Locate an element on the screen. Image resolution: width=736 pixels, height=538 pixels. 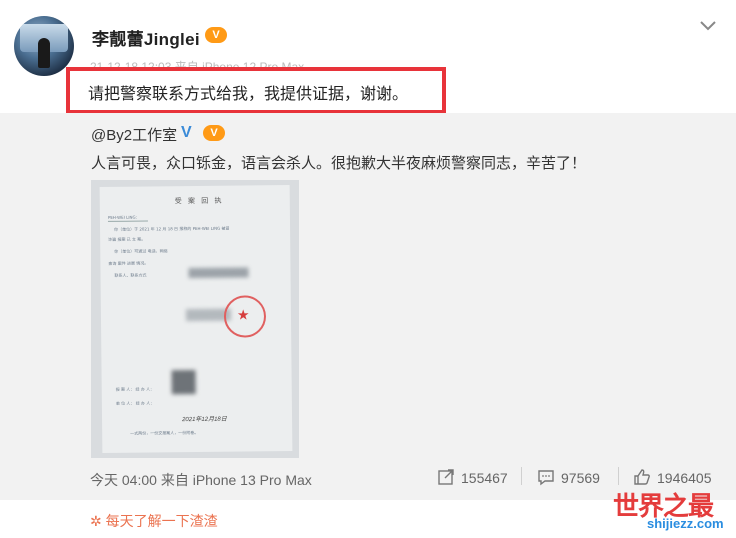
share-icon is located at coordinates (446, 477).